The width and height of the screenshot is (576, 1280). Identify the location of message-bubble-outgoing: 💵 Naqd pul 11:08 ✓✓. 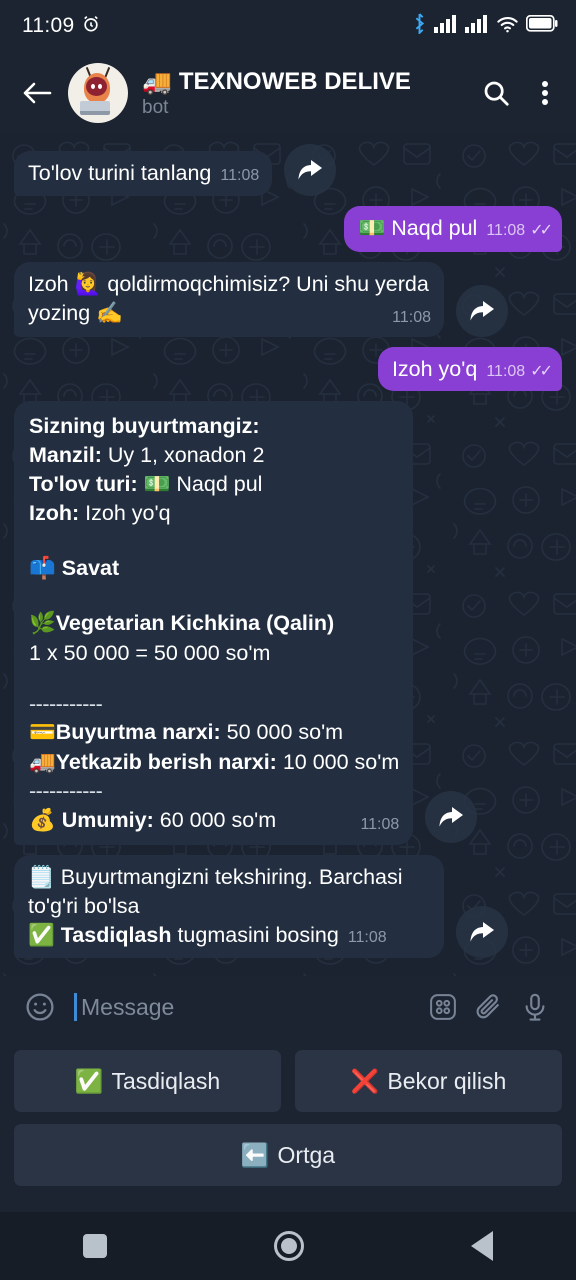
(453, 229).